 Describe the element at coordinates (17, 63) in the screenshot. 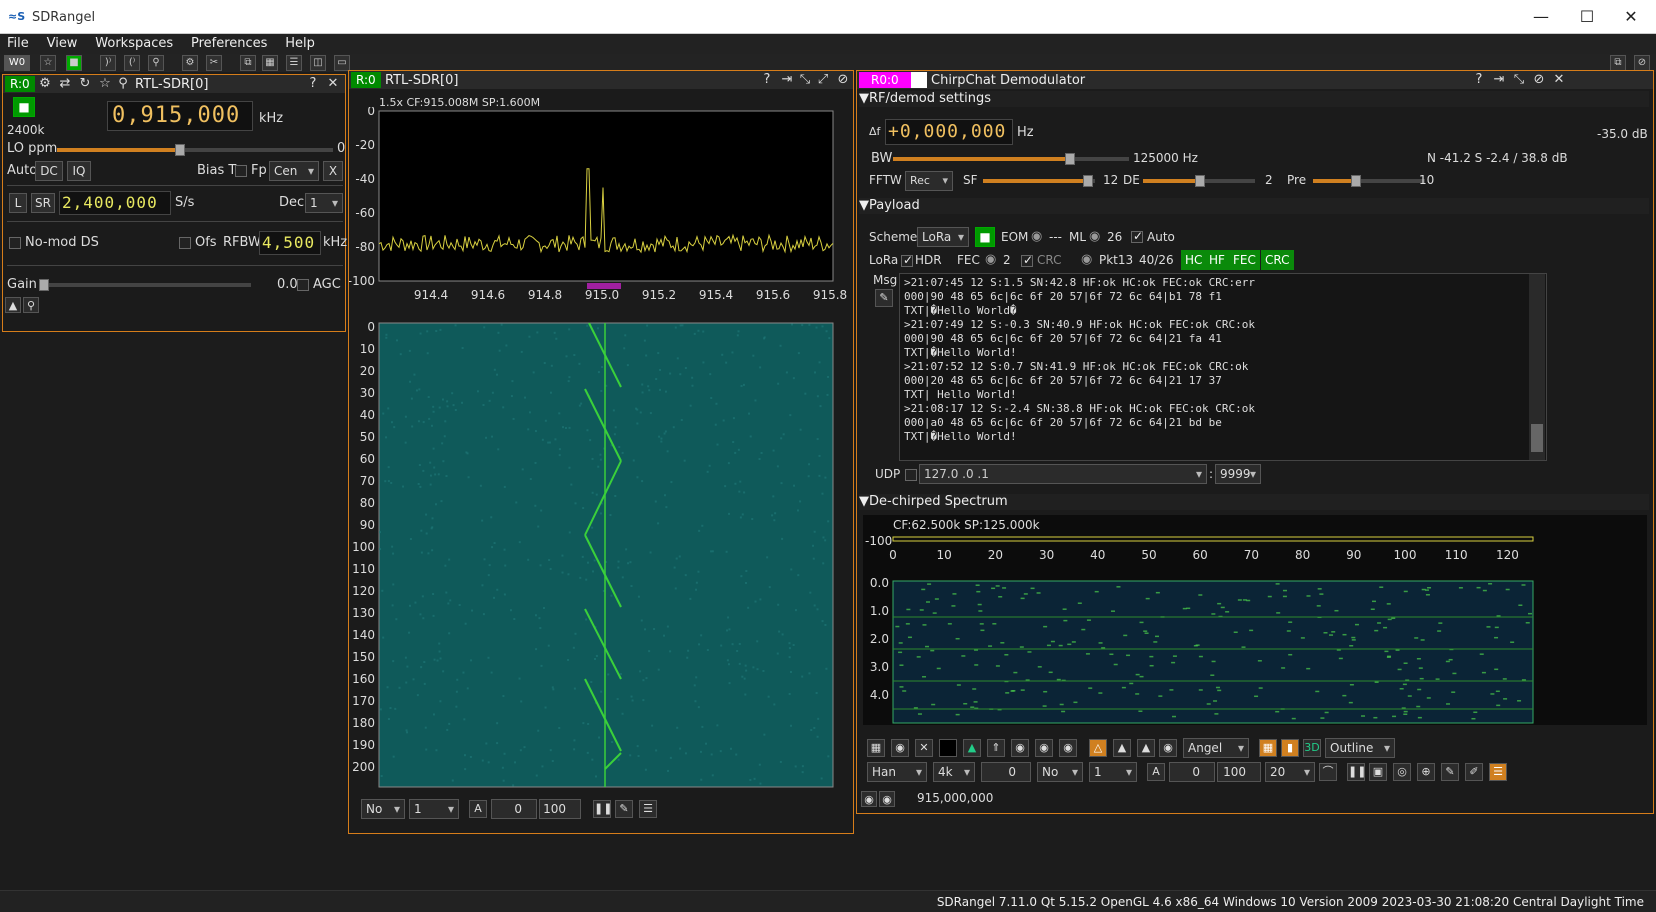

I see `workspace-button: W0` at that location.